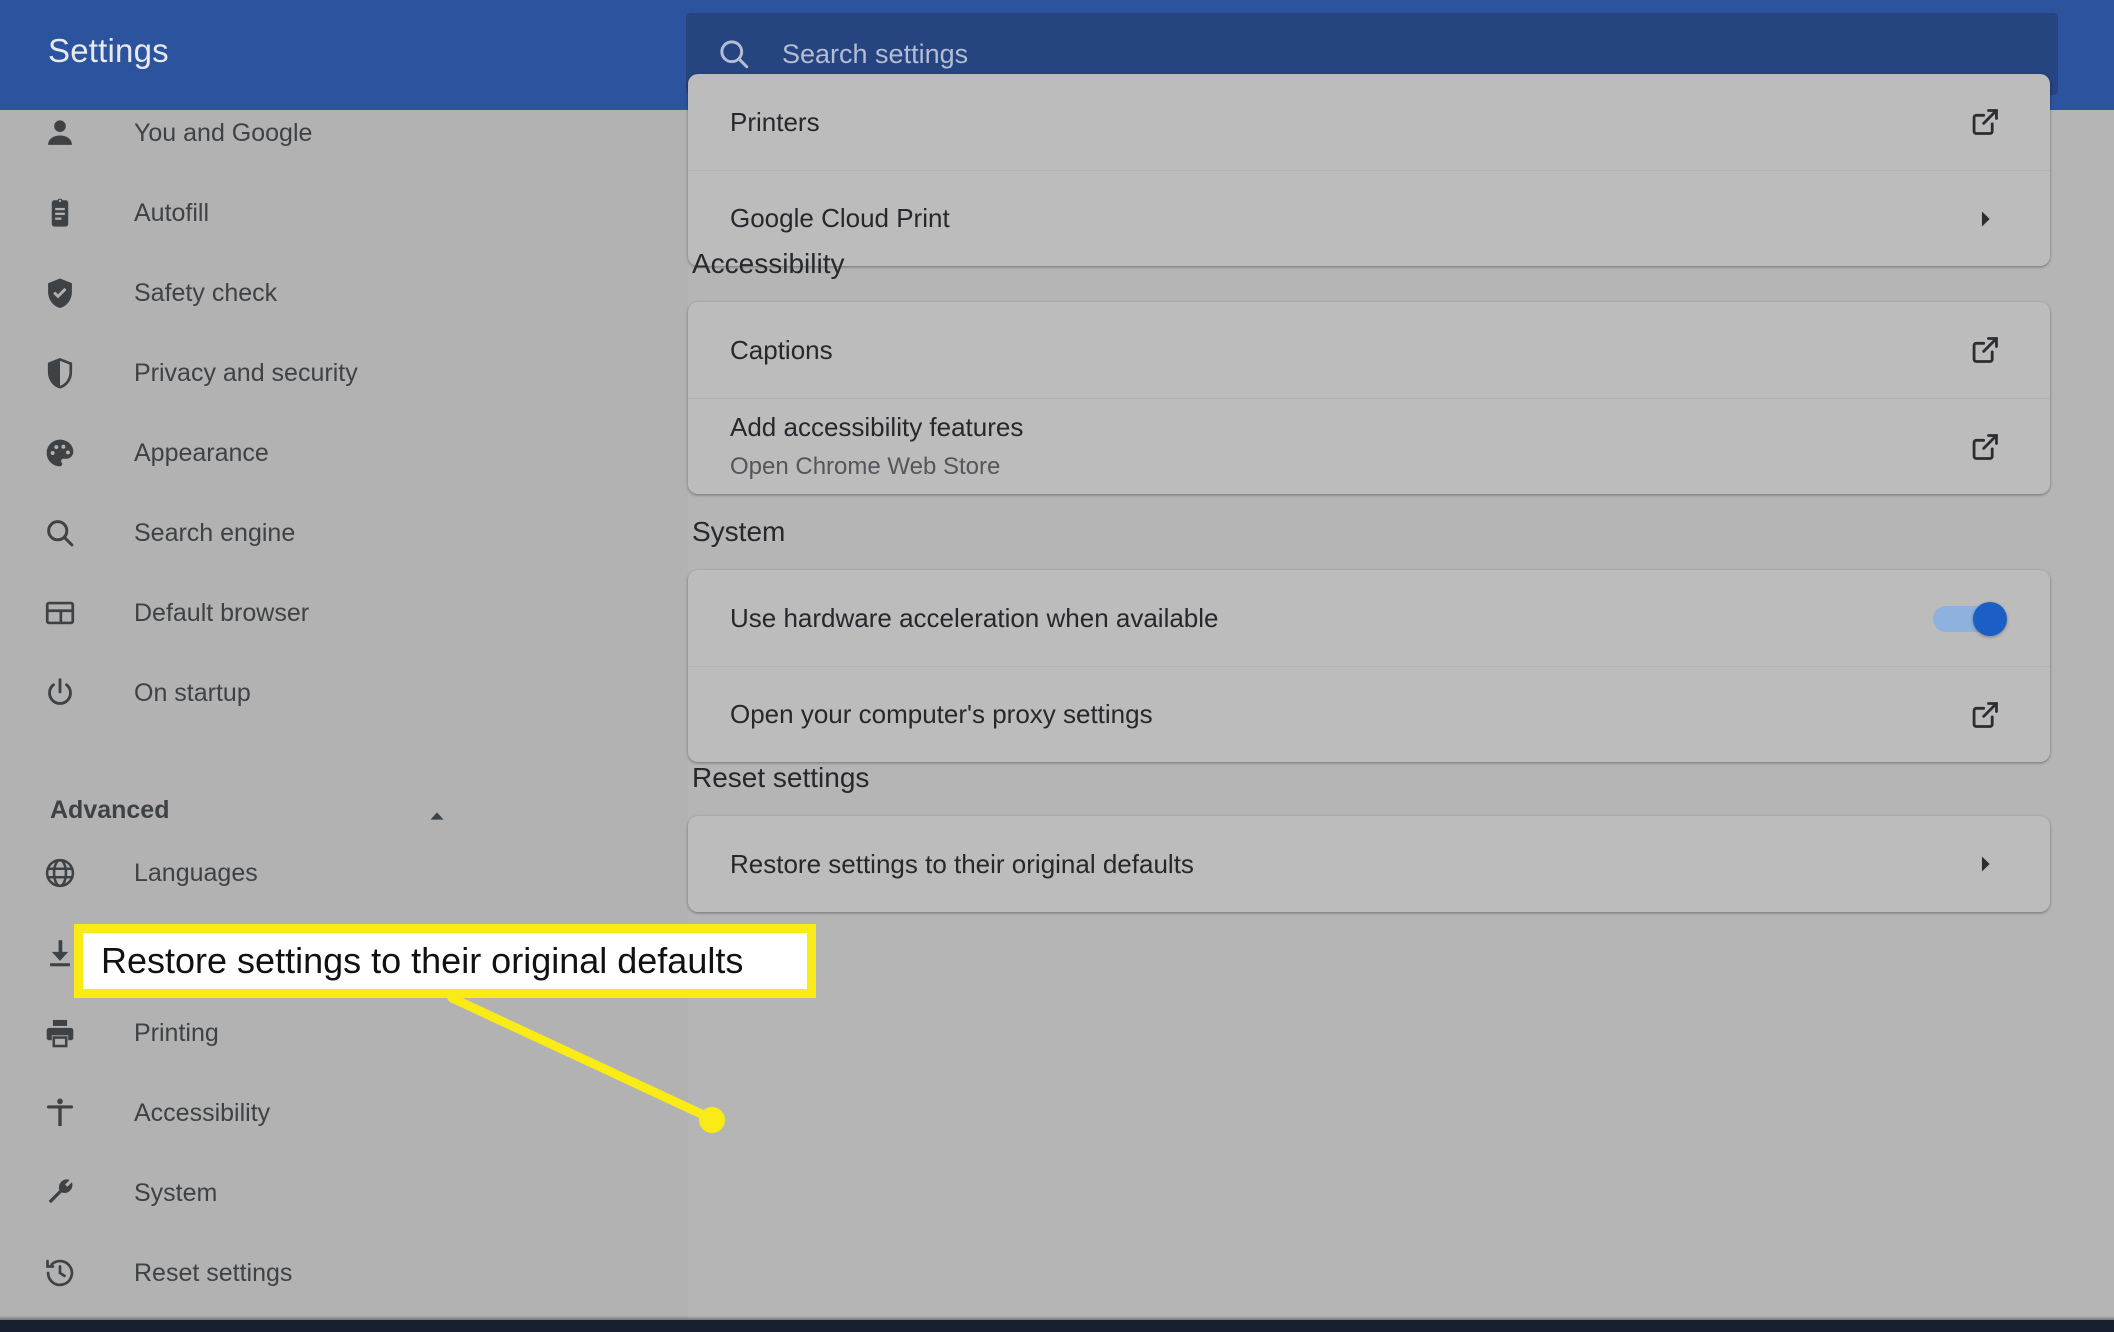  Describe the element at coordinates (310, 810) in the screenshot. I see `sidebar-section-advanced: Advanced` at that location.